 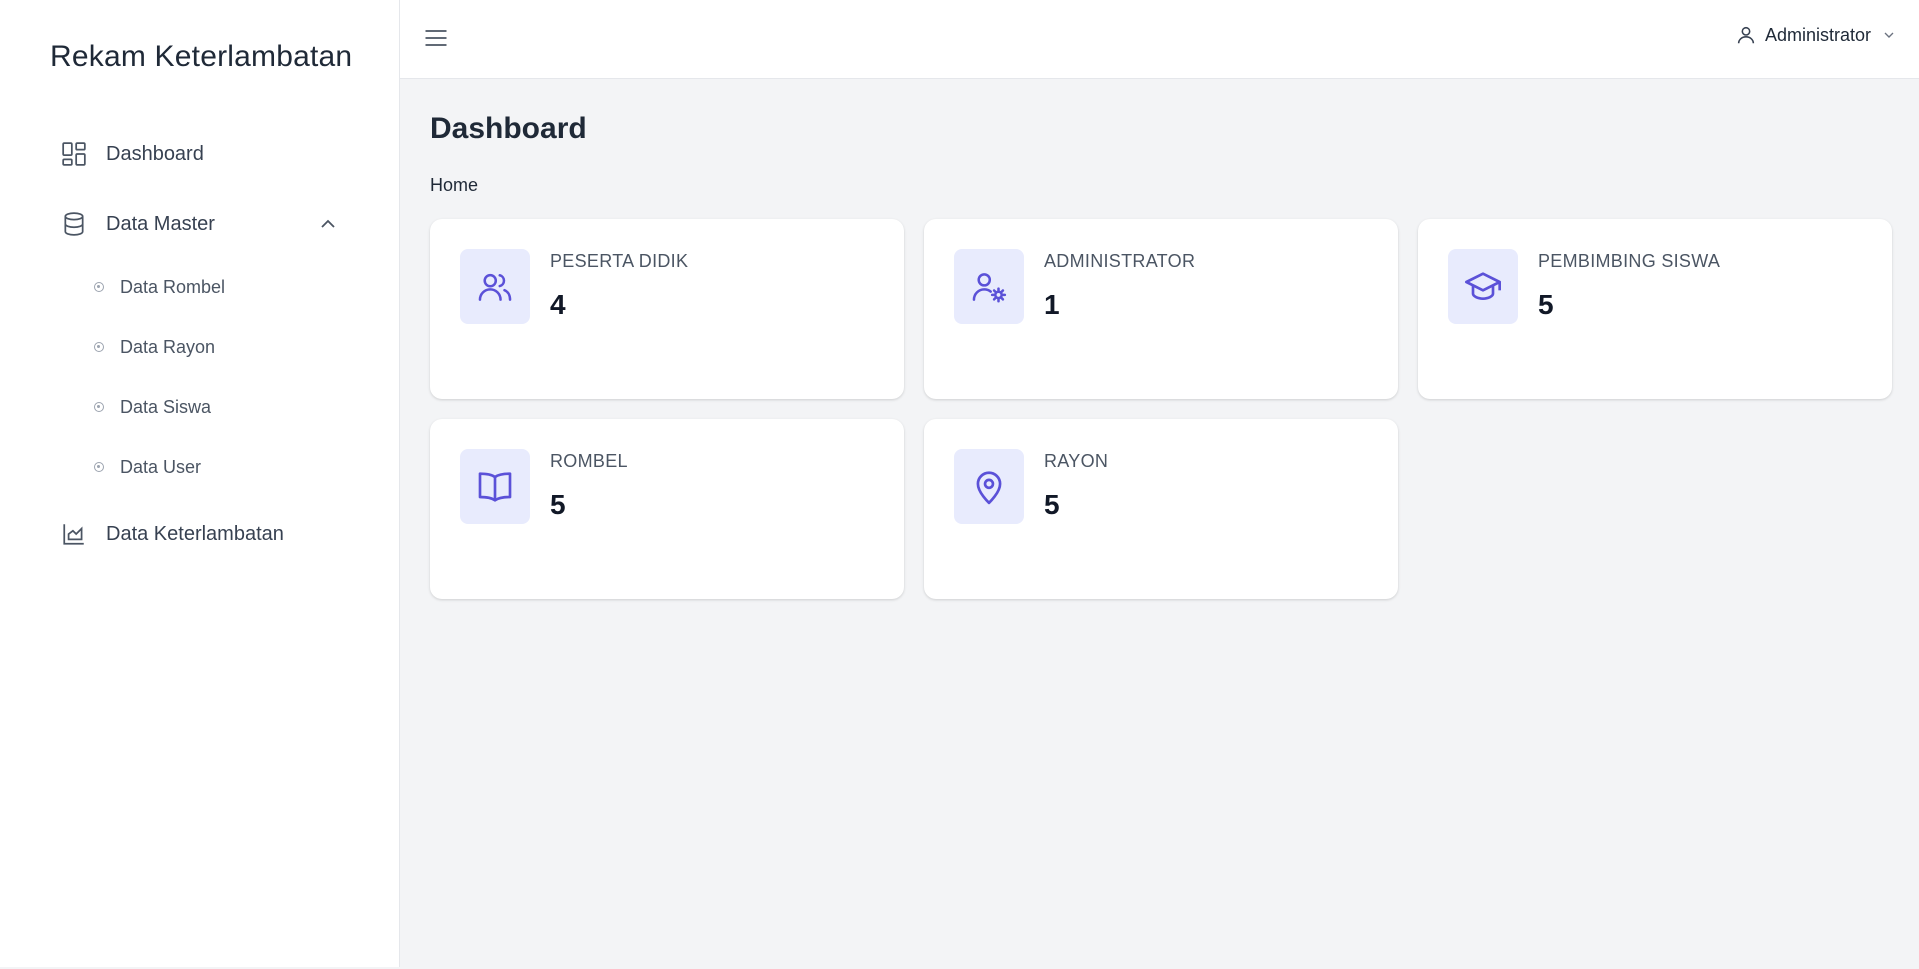 I want to click on card-value: 4, so click(x=558, y=304).